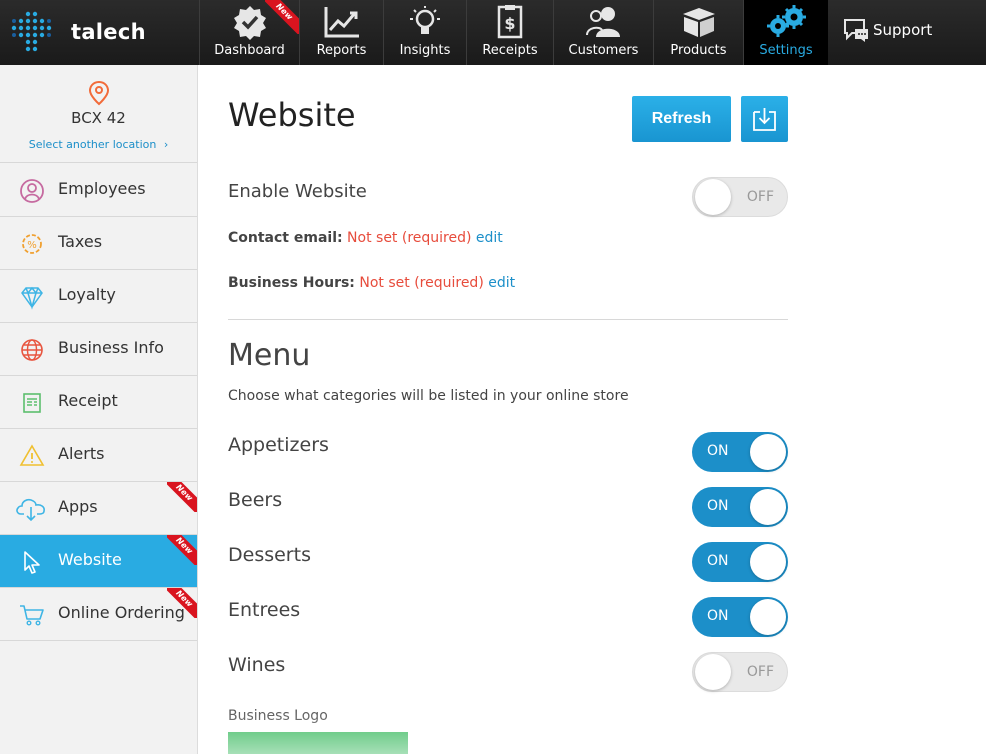 The width and height of the screenshot is (986, 754). What do you see at coordinates (740, 452) in the screenshot?
I see `category-toggle-appetizers: ON` at bounding box center [740, 452].